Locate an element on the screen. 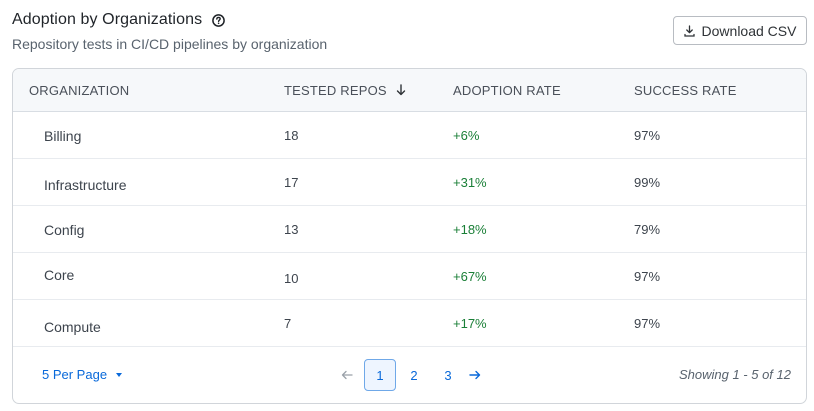 The width and height of the screenshot is (814, 411). adoption-rate-cell: +6% is located at coordinates (466, 135).